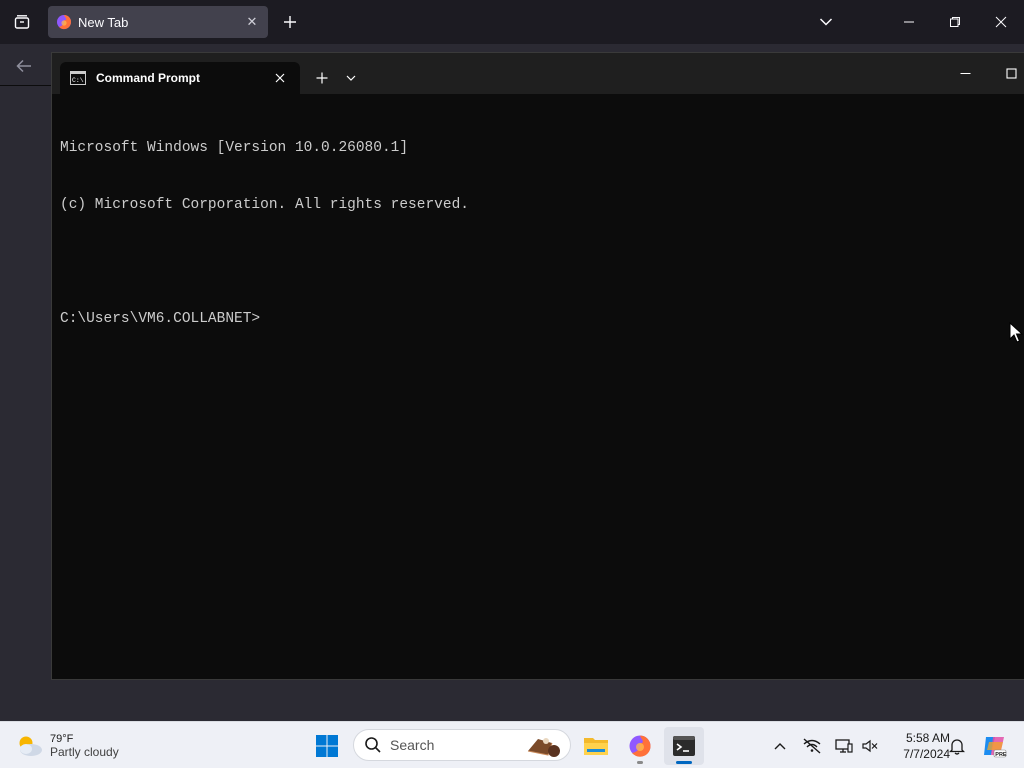  I want to click on command-prompt-icon: C:\, so click(78, 78).